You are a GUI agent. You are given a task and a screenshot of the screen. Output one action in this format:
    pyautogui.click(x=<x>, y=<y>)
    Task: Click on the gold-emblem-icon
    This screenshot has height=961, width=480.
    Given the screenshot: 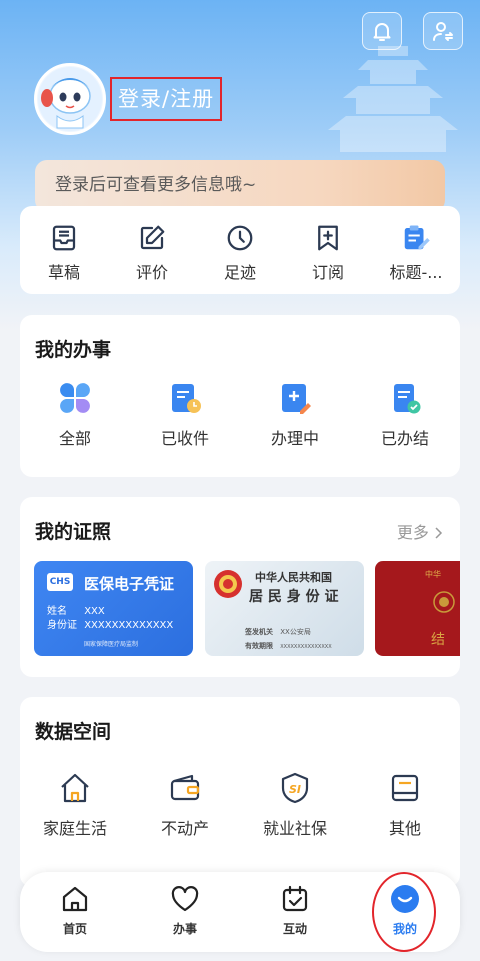 What is the action you would take?
    pyautogui.click(x=444, y=602)
    